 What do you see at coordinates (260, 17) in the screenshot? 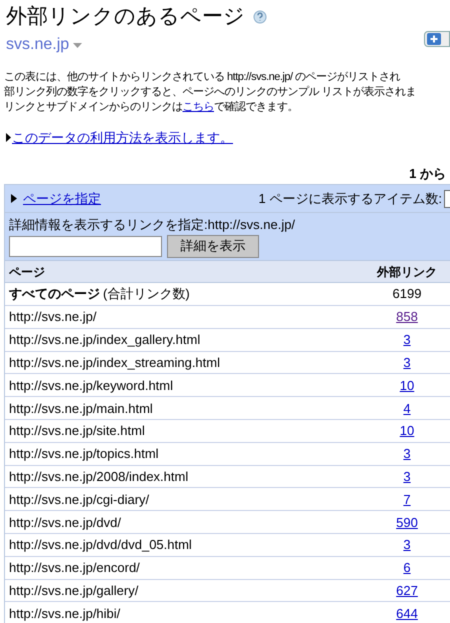
I see `help-icon` at bounding box center [260, 17].